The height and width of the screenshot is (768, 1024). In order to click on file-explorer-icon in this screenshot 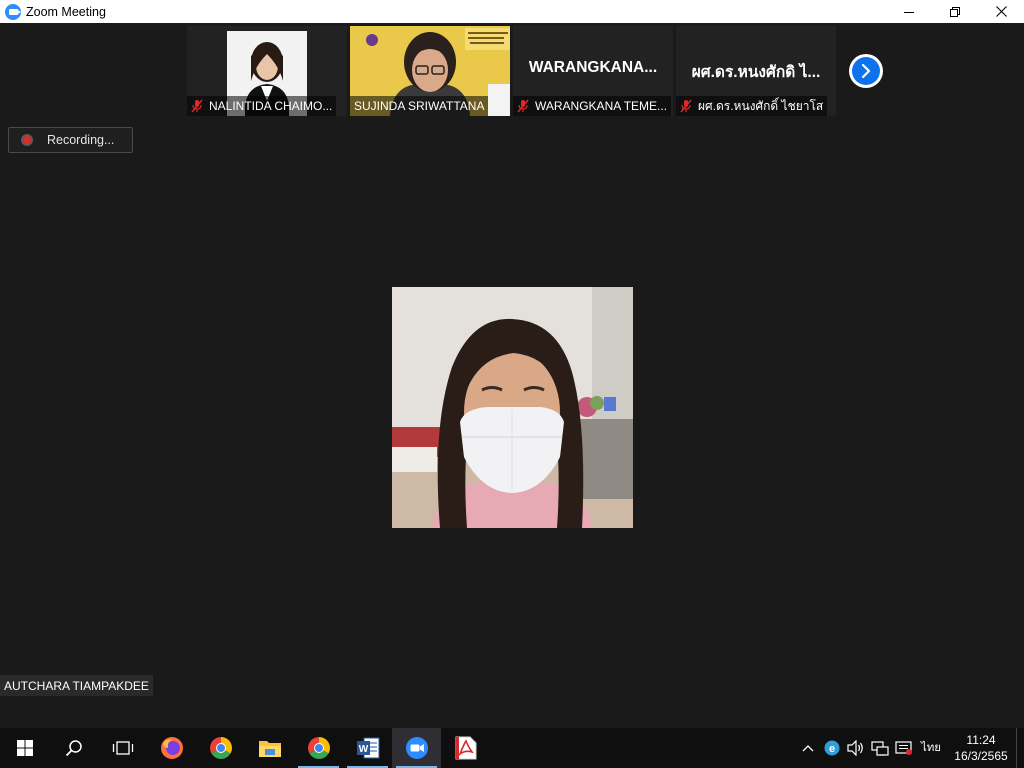, I will do `click(269, 749)`.